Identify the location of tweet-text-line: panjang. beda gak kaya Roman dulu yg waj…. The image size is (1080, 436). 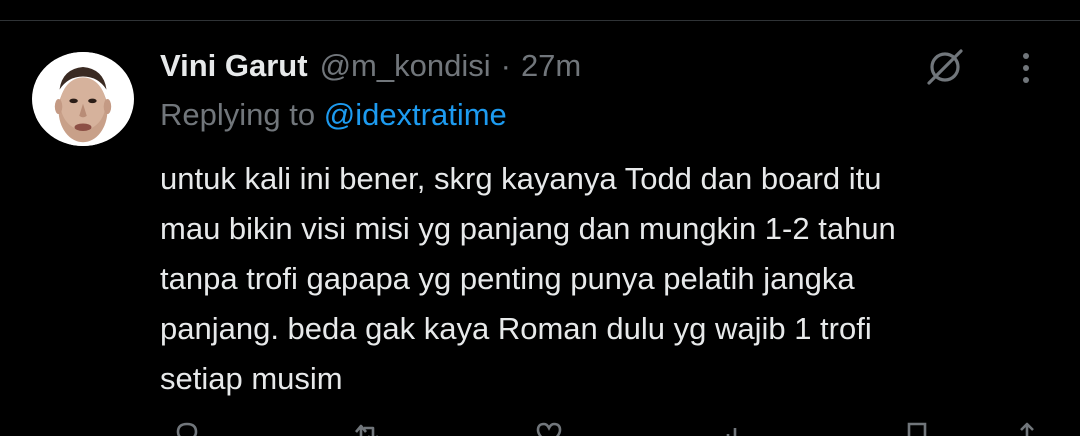
(516, 328).